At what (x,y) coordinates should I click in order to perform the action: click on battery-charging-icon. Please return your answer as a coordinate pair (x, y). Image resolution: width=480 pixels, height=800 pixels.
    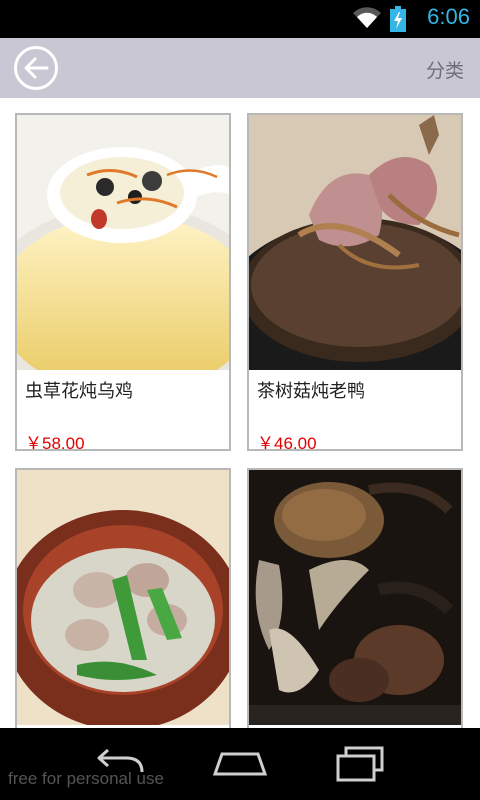
    Looking at the image, I should click on (398, 19).